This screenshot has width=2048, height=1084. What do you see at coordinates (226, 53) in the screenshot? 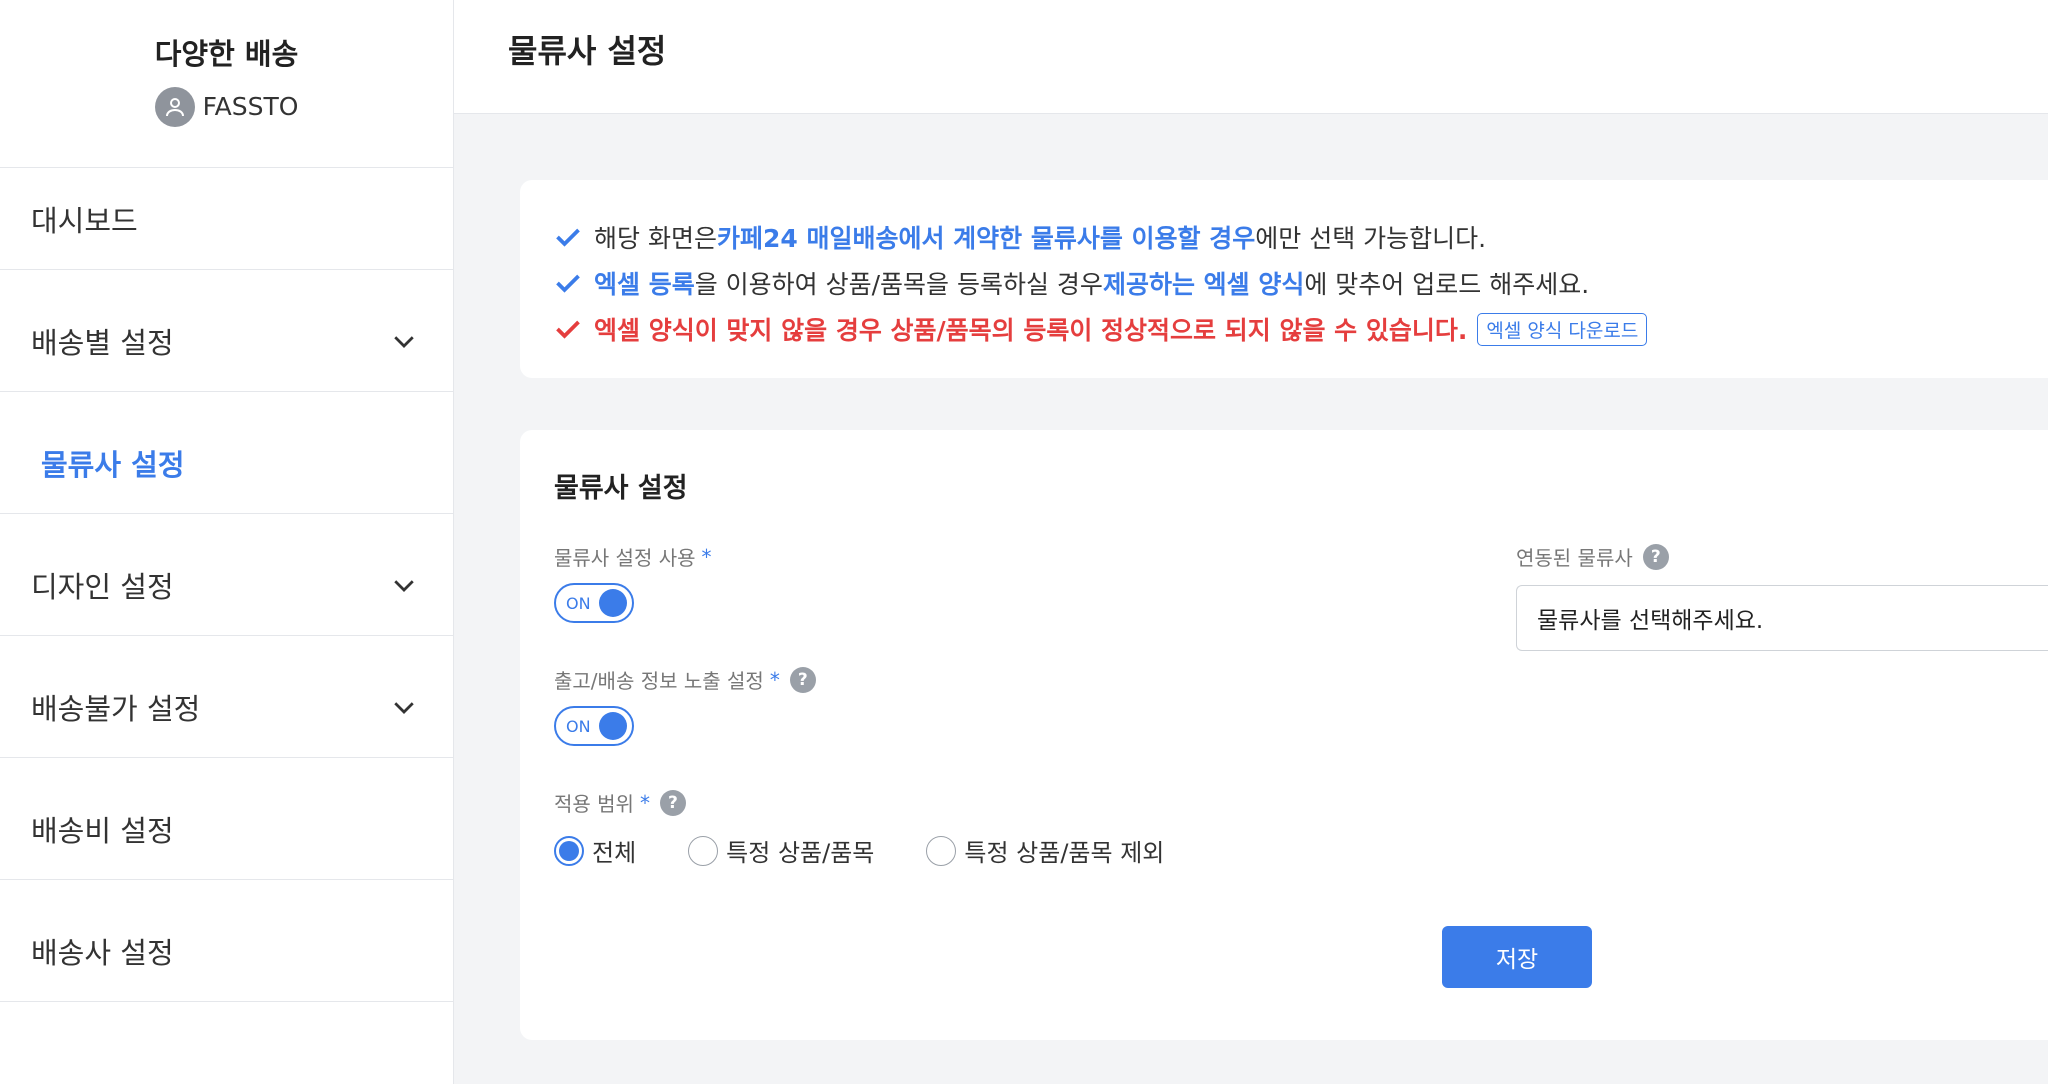
I see `brand-title: 다양한 배송` at bounding box center [226, 53].